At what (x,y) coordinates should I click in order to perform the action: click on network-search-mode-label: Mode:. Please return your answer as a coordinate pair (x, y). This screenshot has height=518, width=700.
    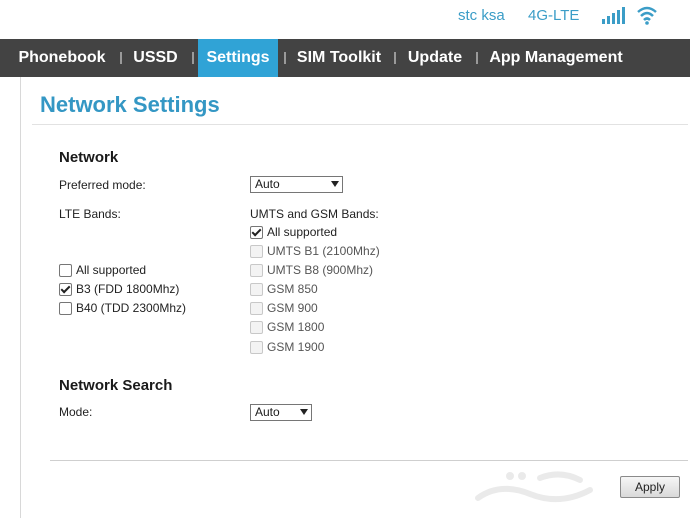
    Looking at the image, I should click on (76, 412).